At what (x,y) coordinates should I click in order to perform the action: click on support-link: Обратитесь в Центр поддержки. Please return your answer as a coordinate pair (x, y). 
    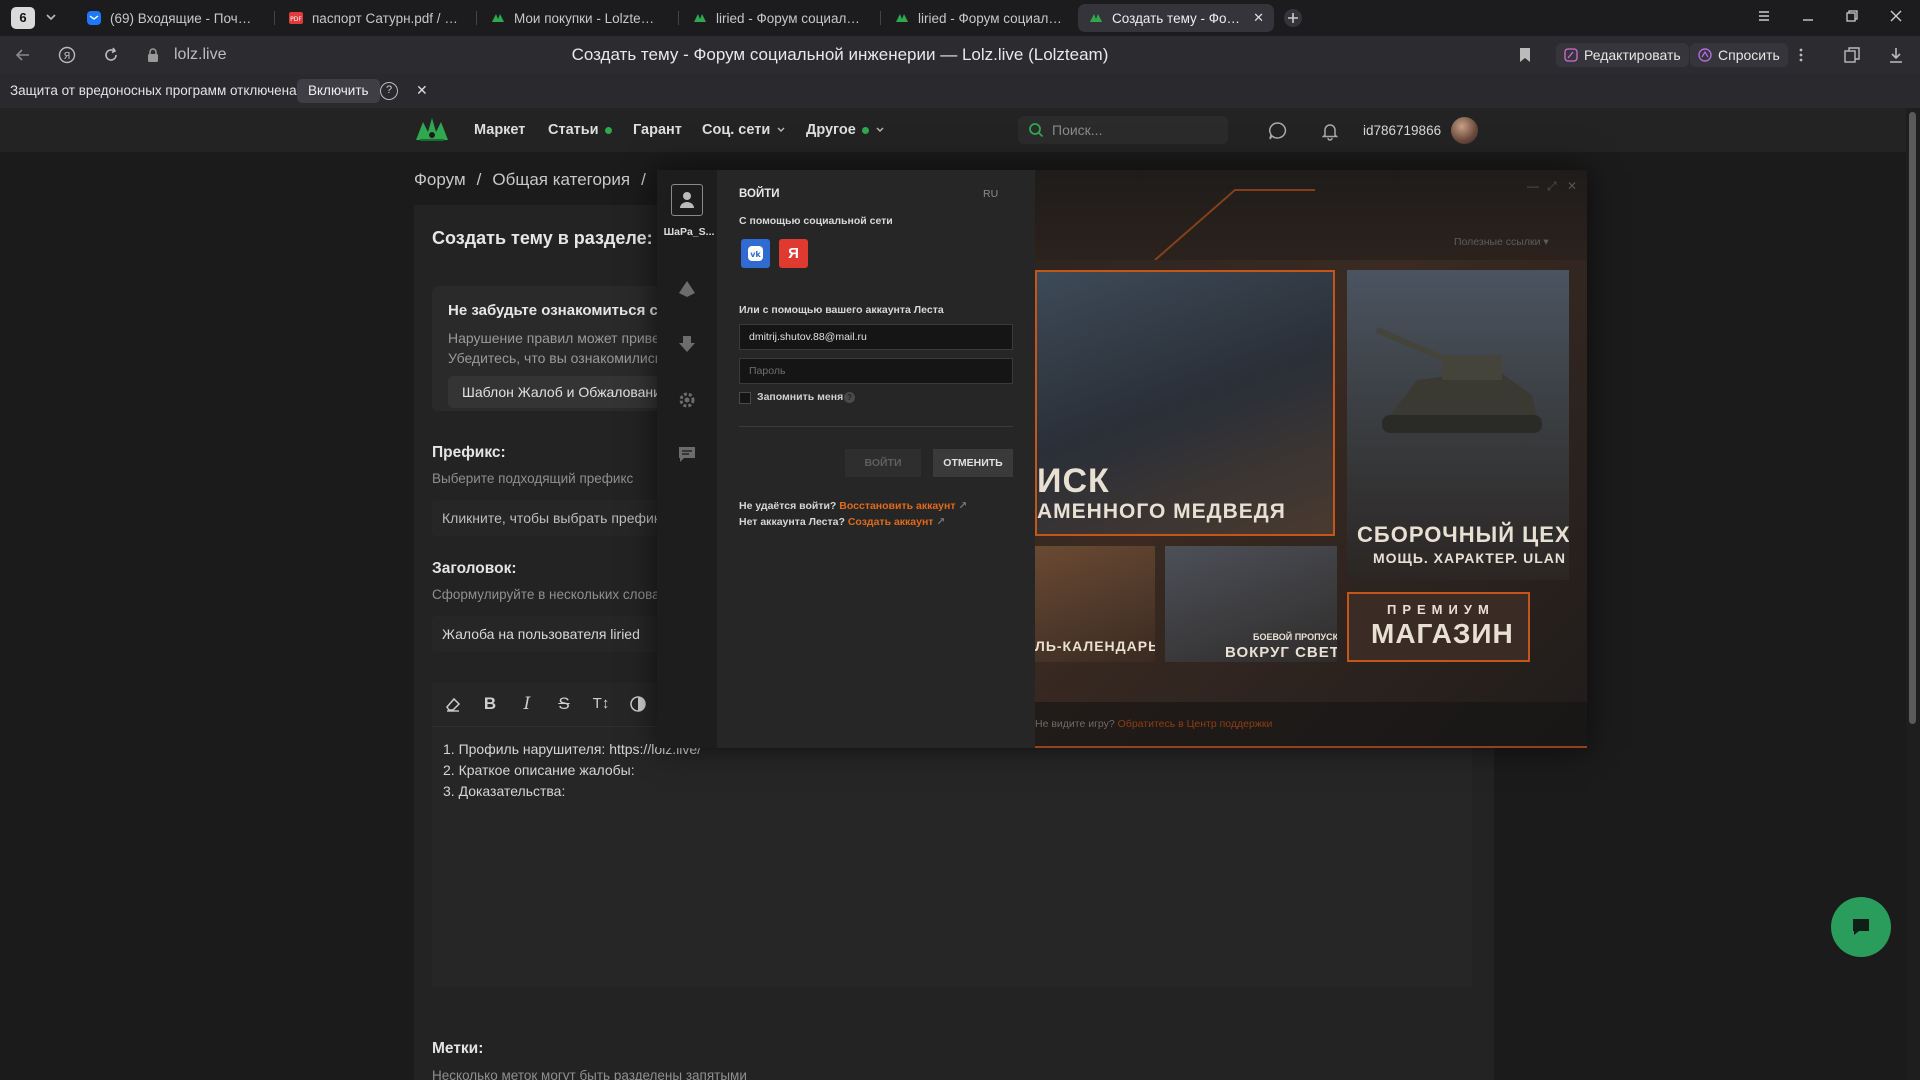
    Looking at the image, I should click on (1195, 724).